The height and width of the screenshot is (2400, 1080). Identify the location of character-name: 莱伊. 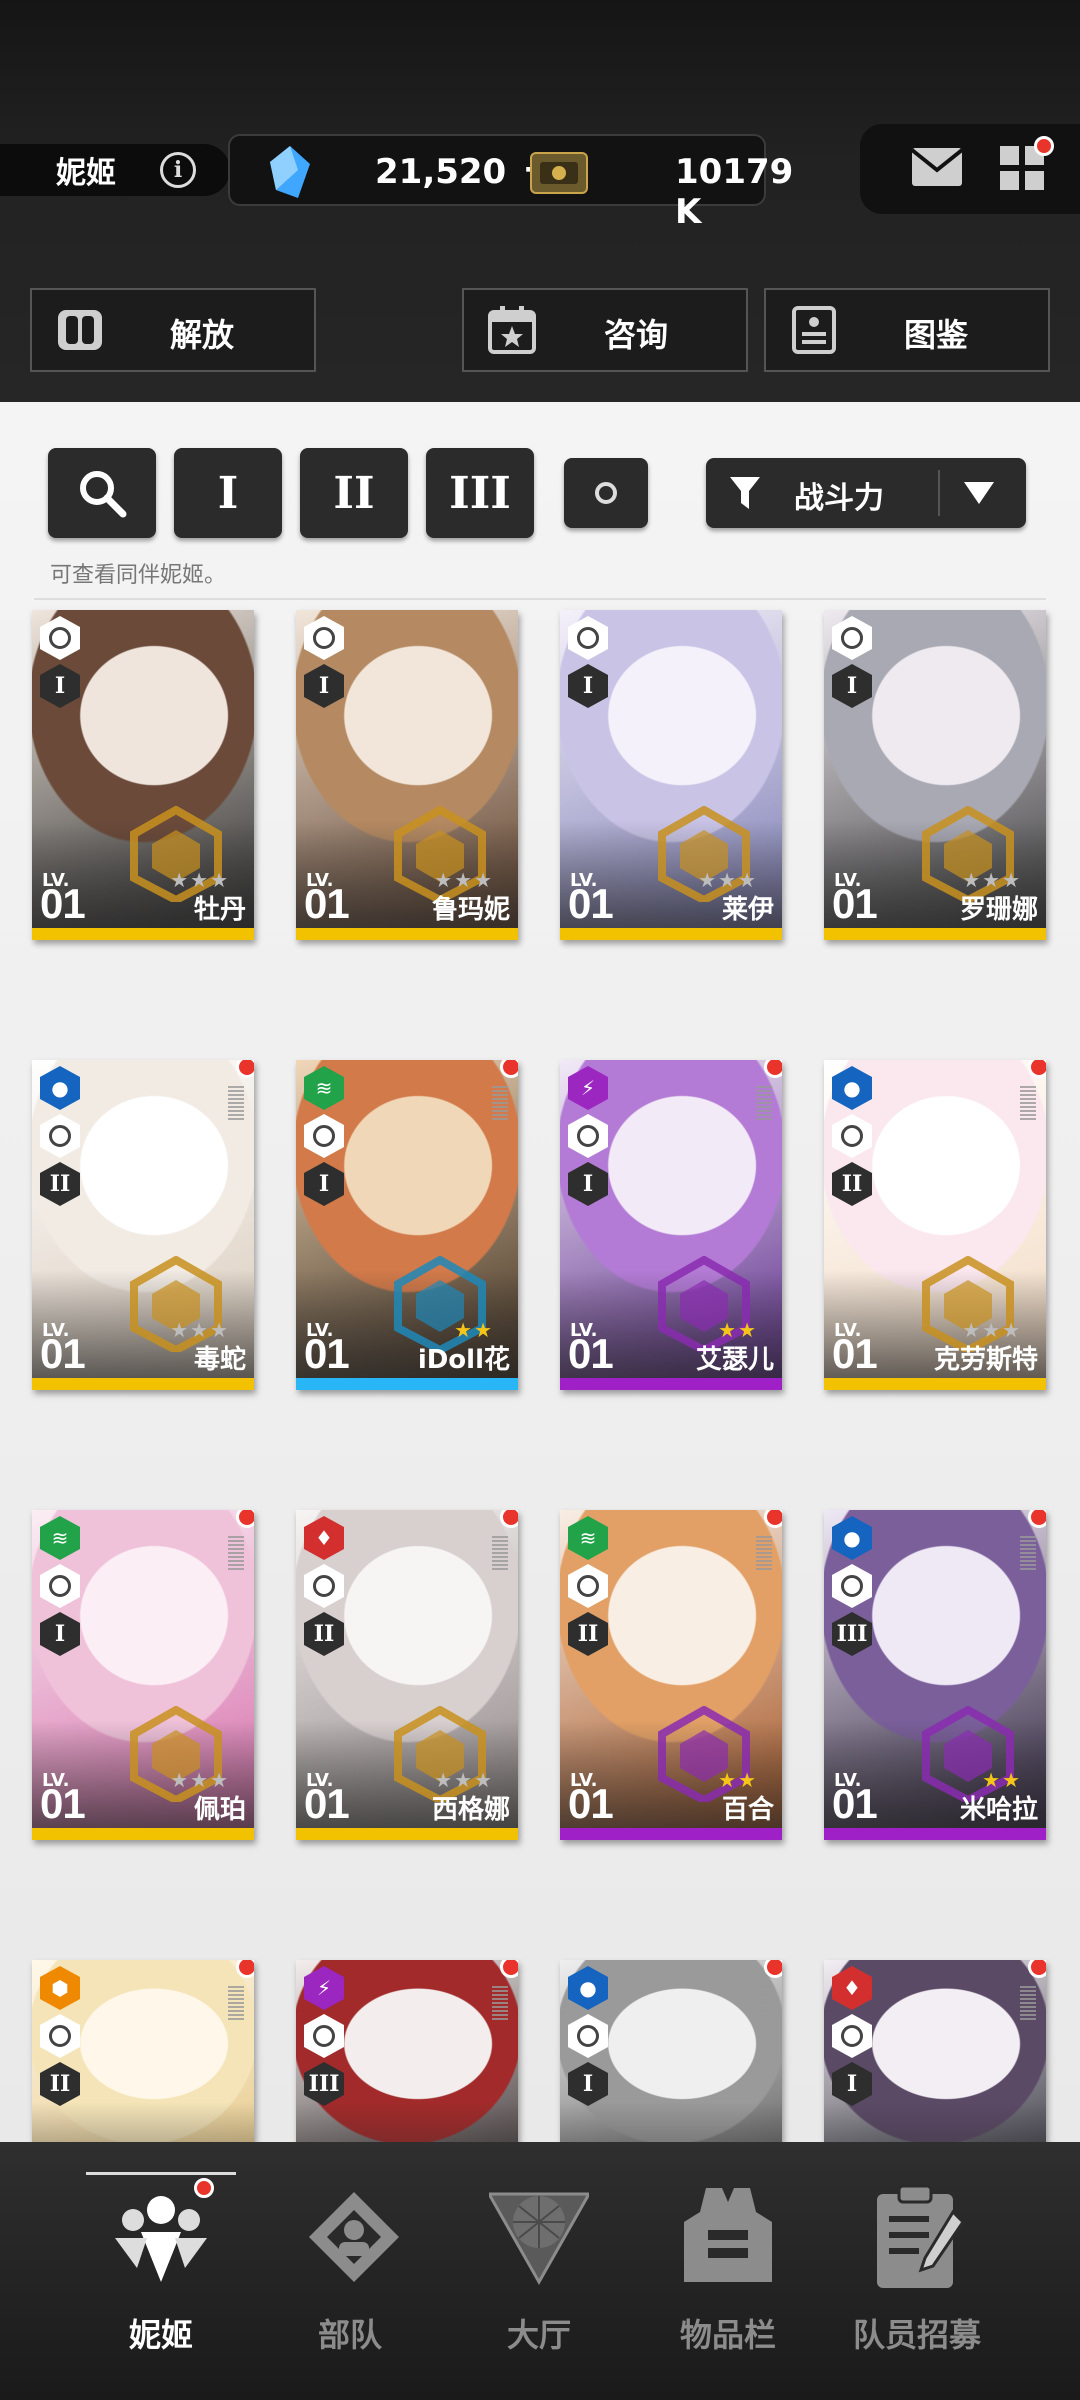
(747, 910).